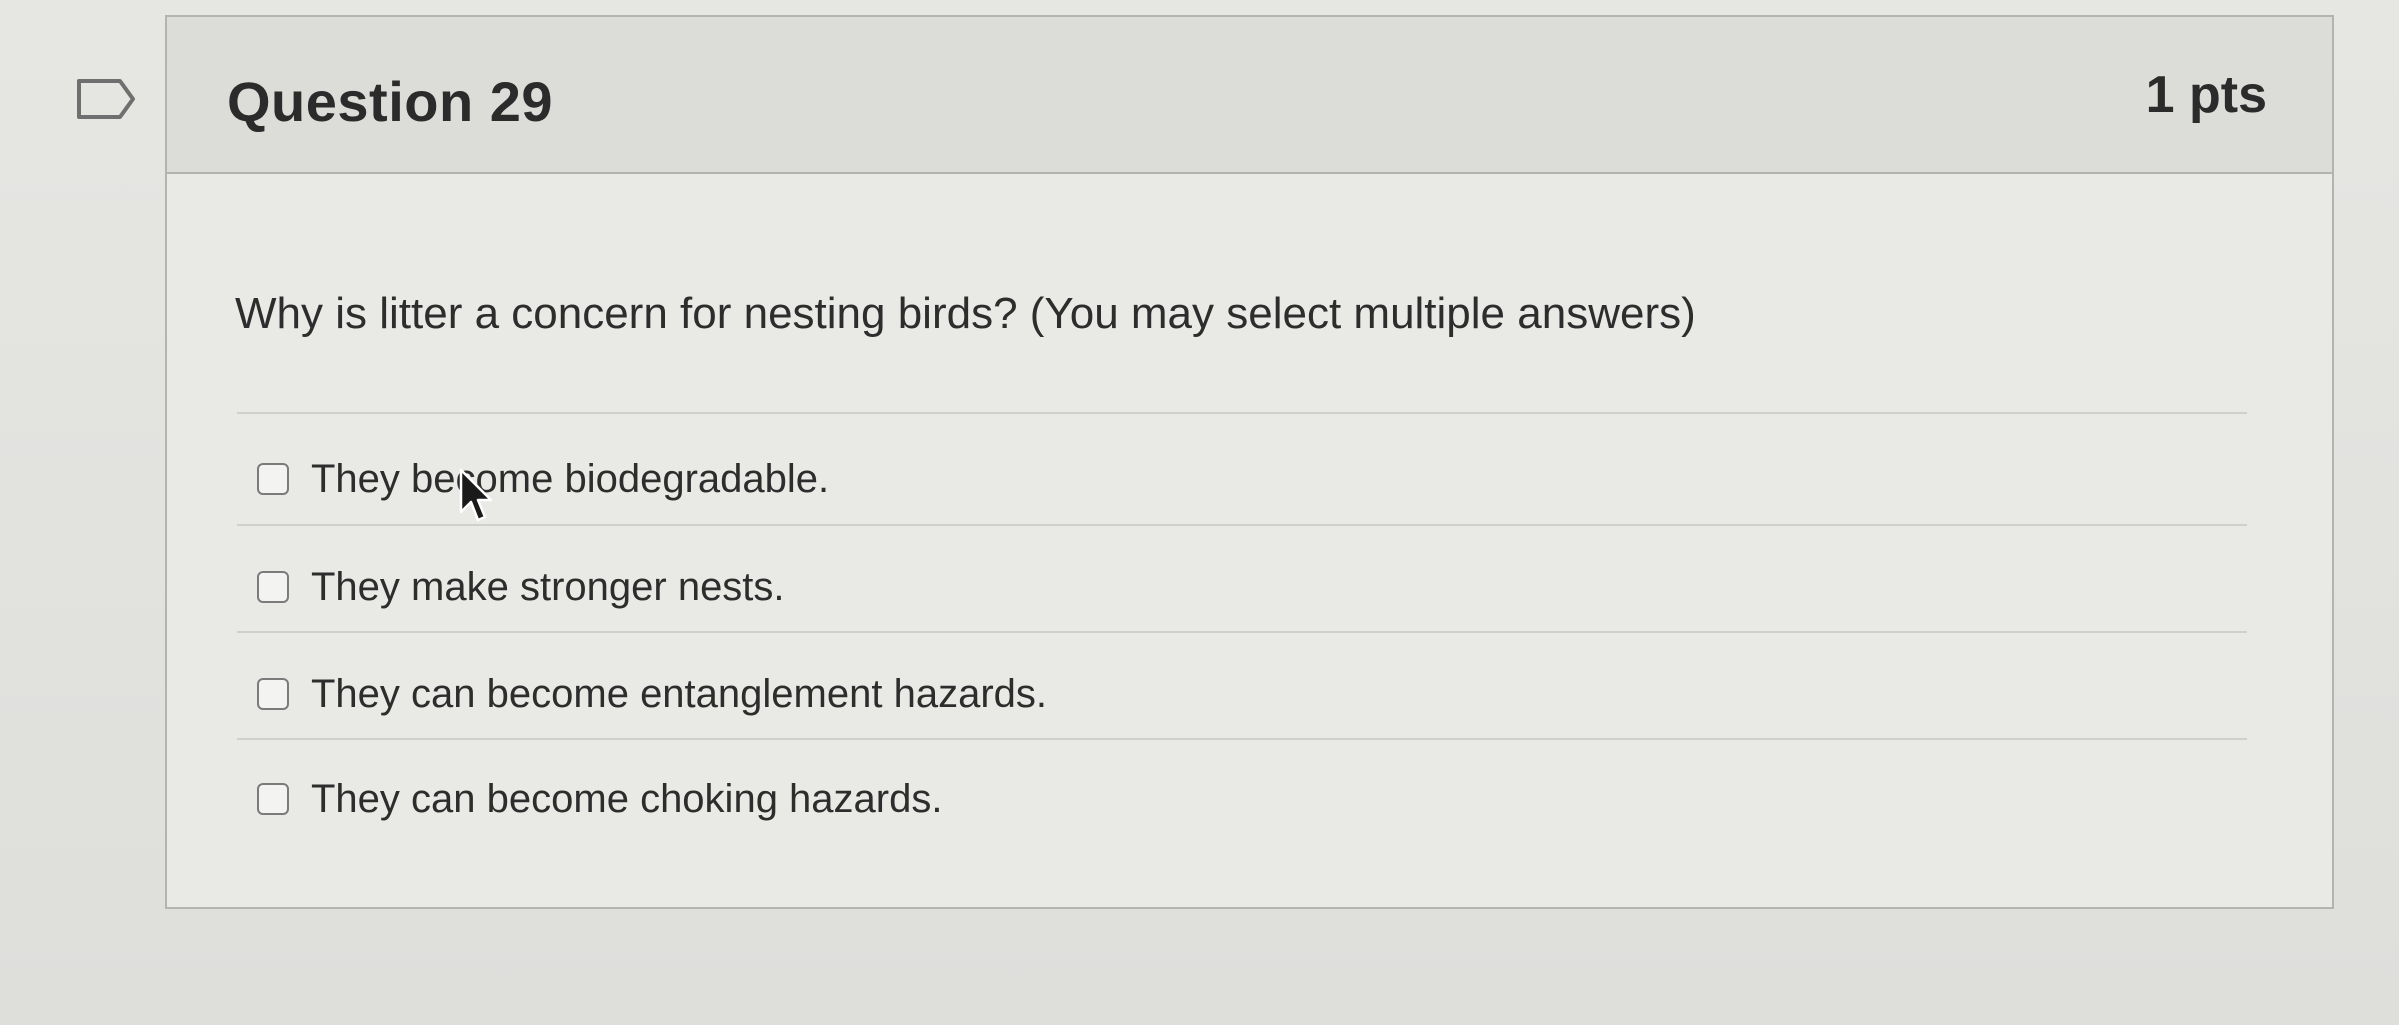 Image resolution: width=2399 pixels, height=1025 pixels. I want to click on question-points: 1 pts, so click(2206, 95).